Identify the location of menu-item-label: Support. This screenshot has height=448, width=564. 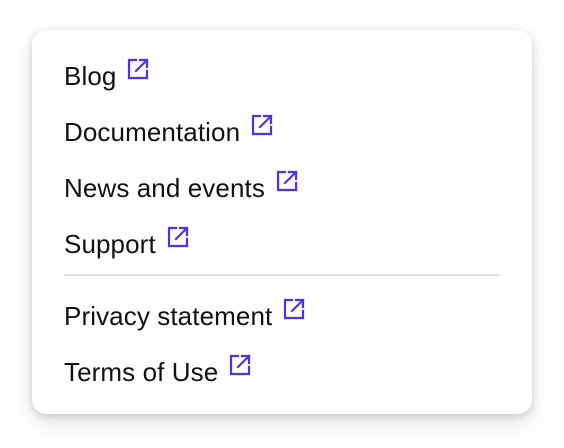
(110, 244).